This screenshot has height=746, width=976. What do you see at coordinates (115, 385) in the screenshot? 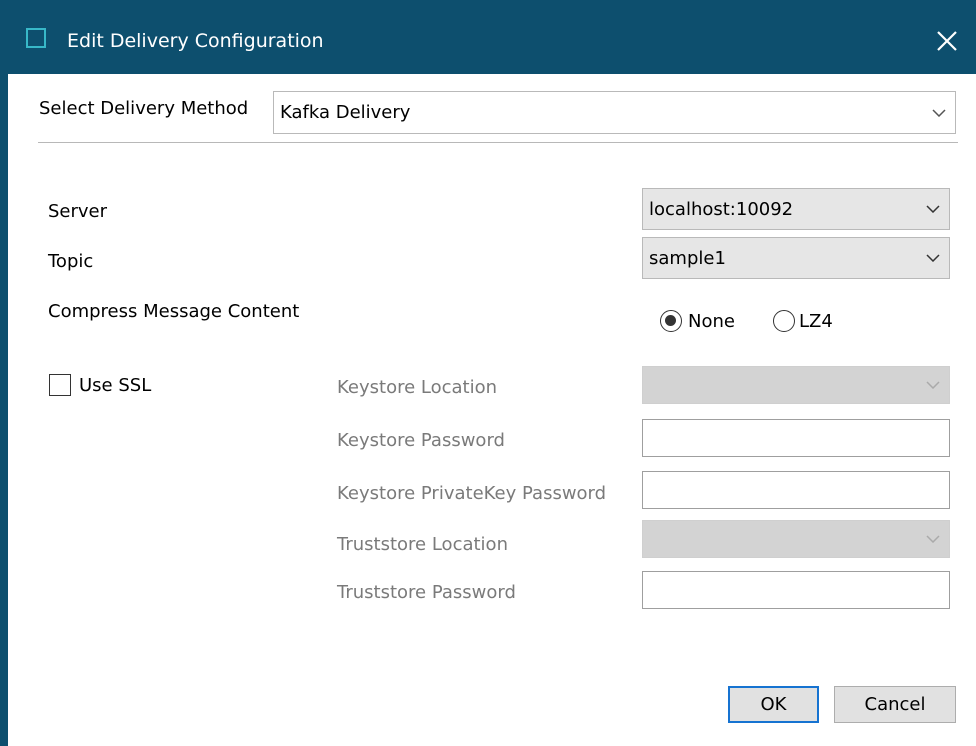
I see `use-ssl-label: Use SSL` at bounding box center [115, 385].